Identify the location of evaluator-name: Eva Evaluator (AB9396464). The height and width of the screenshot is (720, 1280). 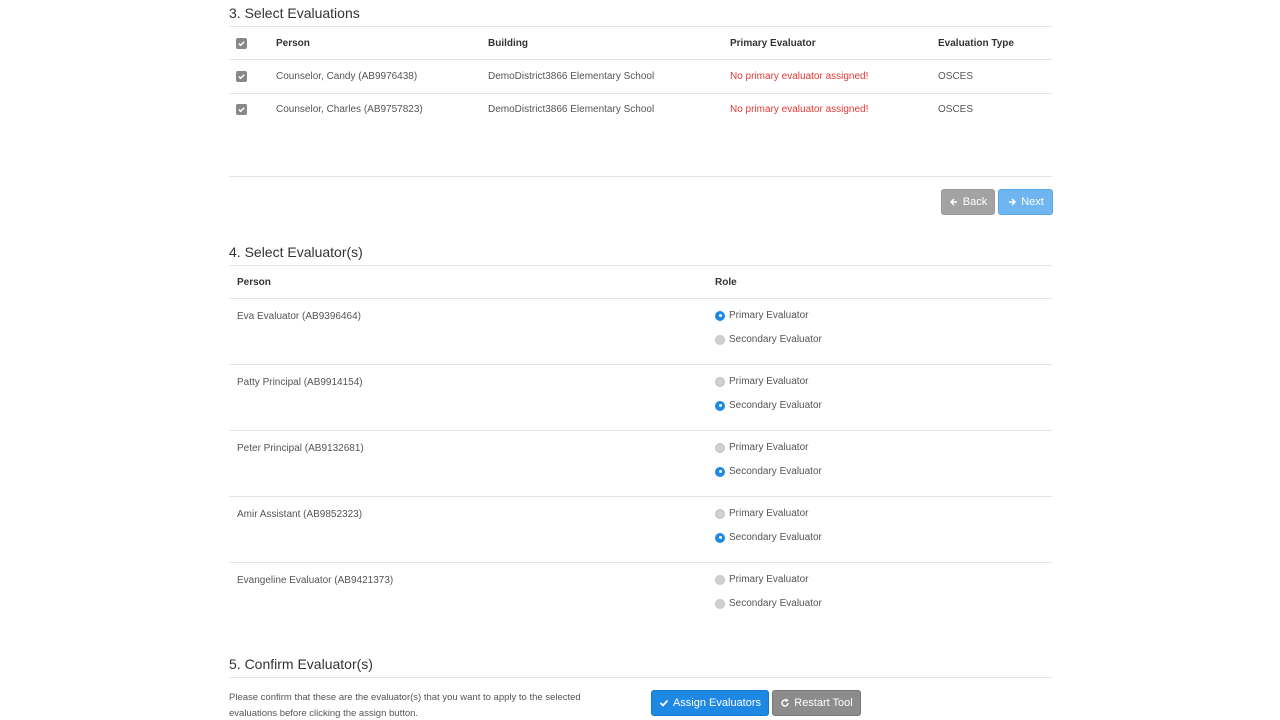
(299, 316).